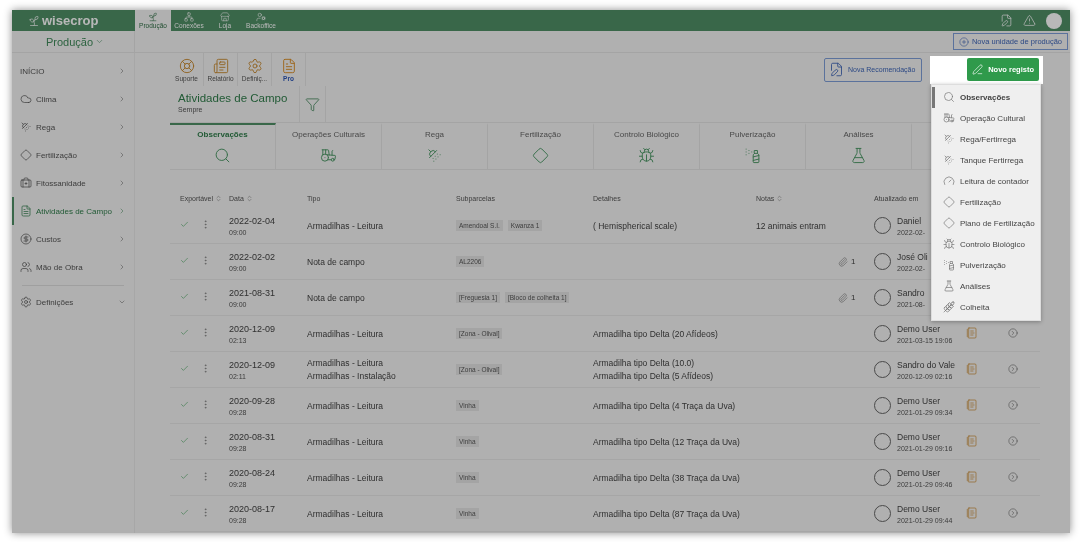 The height and width of the screenshot is (542, 1083). What do you see at coordinates (223, 146) in the screenshot?
I see `category-tab: Observações` at bounding box center [223, 146].